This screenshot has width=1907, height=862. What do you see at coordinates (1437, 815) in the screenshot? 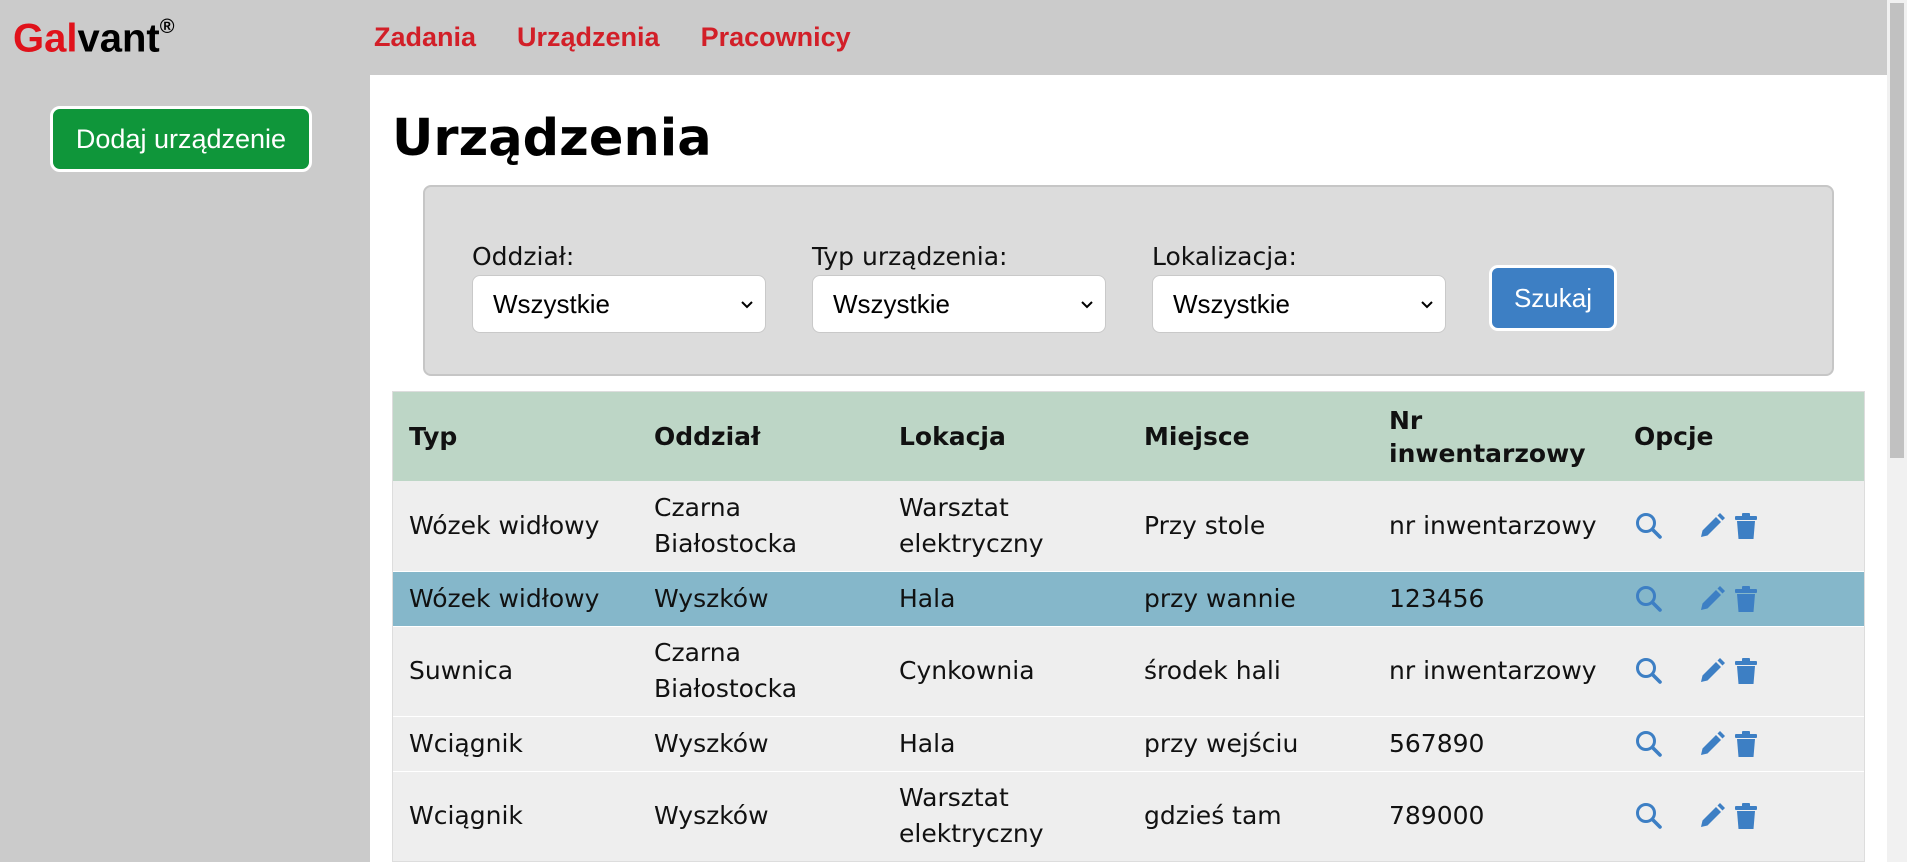
I see `cell-inventory: 789000` at bounding box center [1437, 815].